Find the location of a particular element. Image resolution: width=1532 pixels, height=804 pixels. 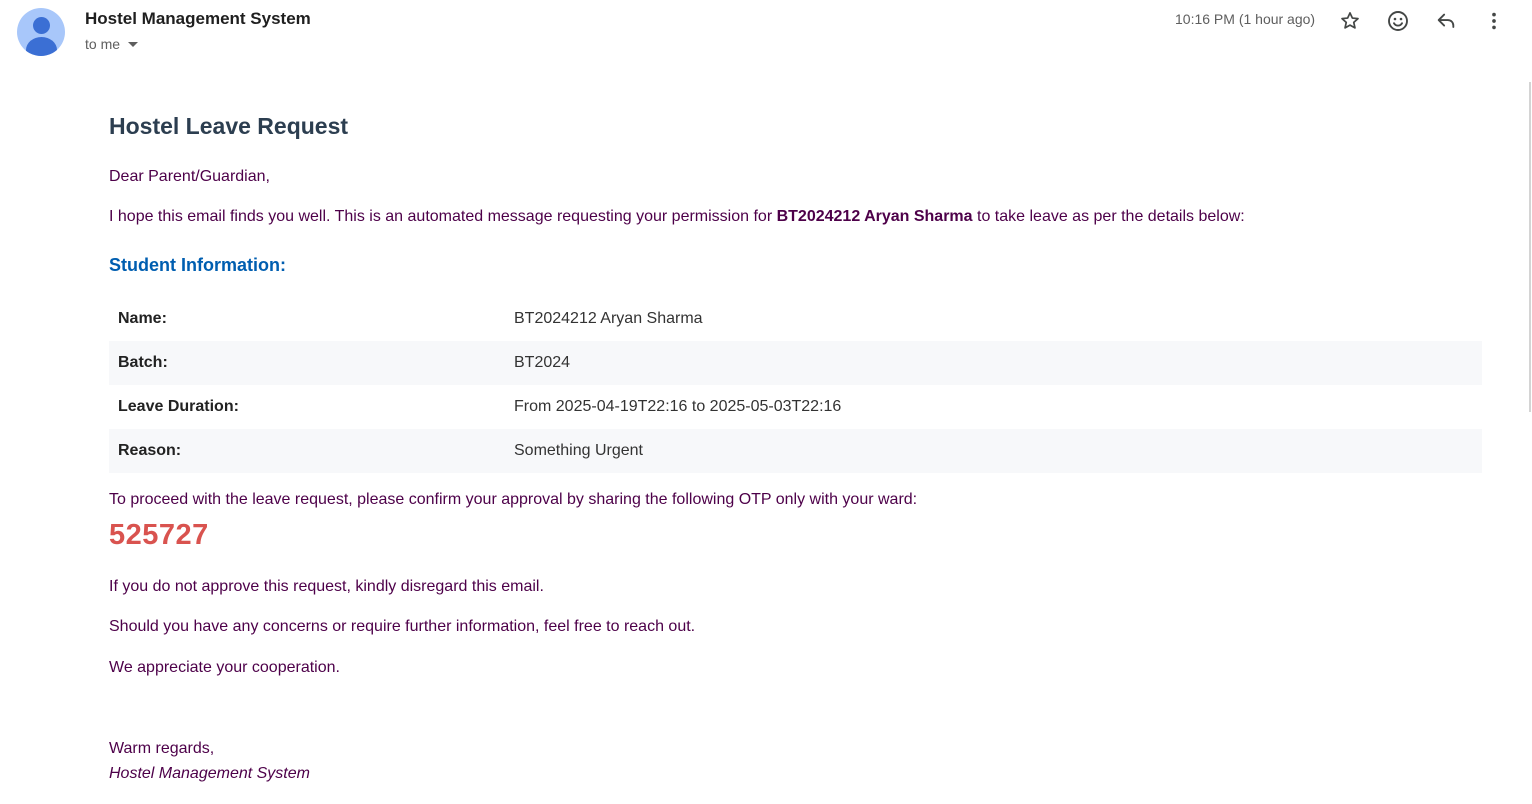

student-info-heading: Student Information: is located at coordinates (197, 265).